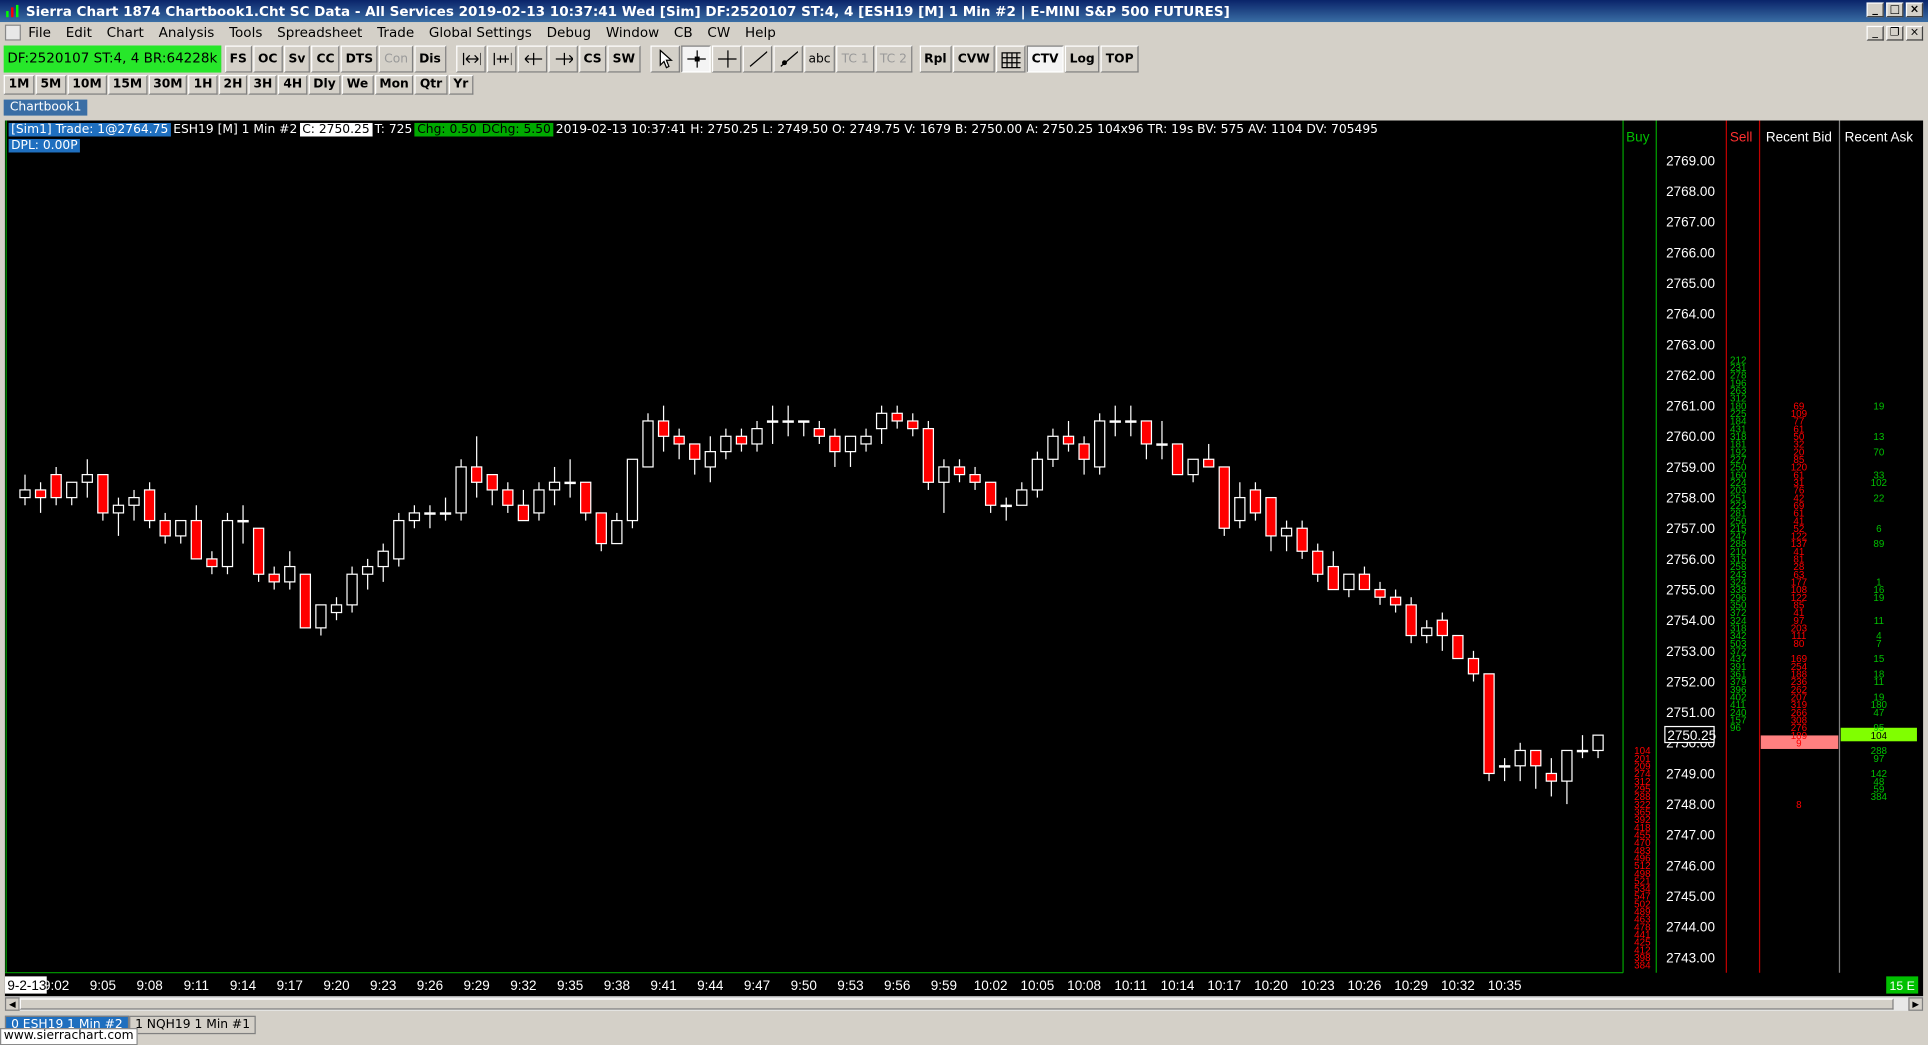 This screenshot has width=1928, height=1045. What do you see at coordinates (396, 59) in the screenshot?
I see `connect-button: Con` at bounding box center [396, 59].